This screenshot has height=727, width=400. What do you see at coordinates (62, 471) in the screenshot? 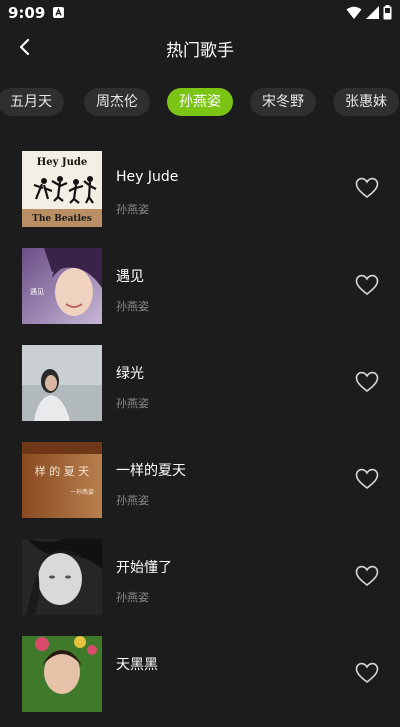
I see `cover-text: 样 的 夏 天` at bounding box center [62, 471].